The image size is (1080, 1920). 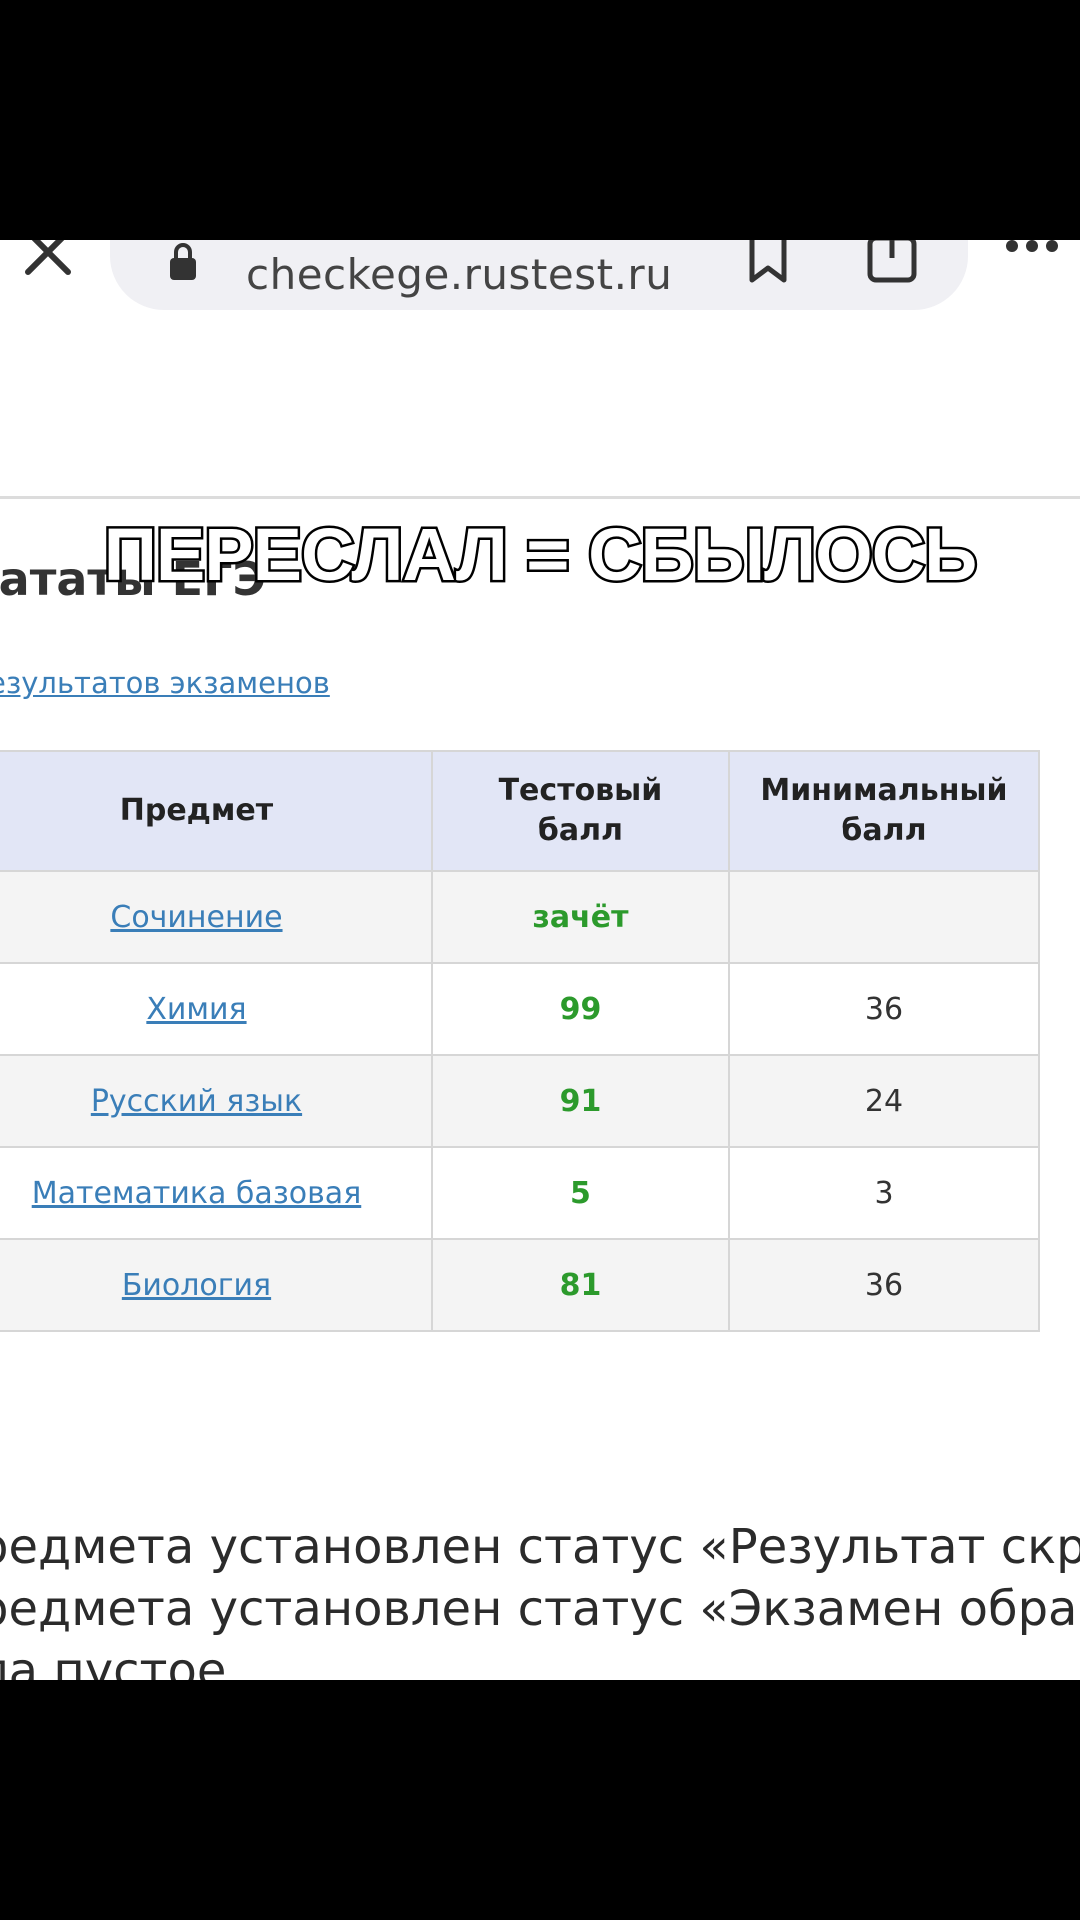 I want to click on exam-results-link: езультатов экзаменов, so click(x=165, y=683).